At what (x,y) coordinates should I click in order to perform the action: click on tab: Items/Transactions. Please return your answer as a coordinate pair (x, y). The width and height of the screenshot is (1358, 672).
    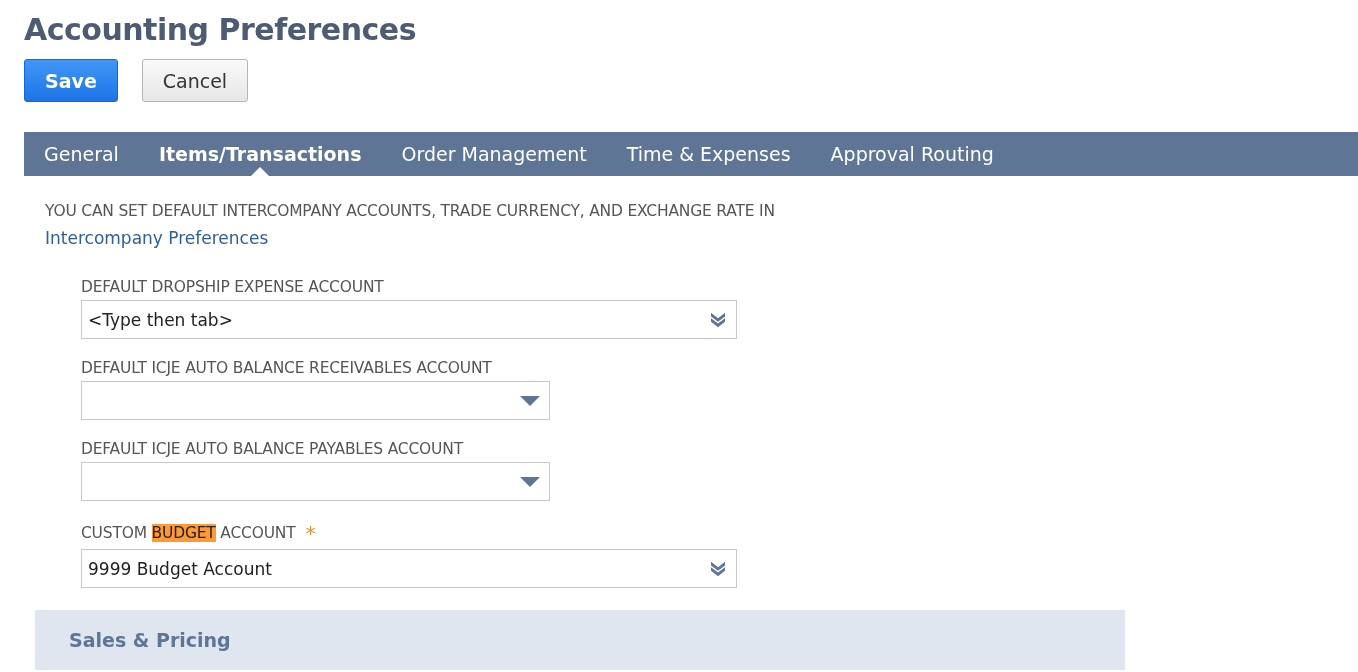
    Looking at the image, I should click on (260, 154).